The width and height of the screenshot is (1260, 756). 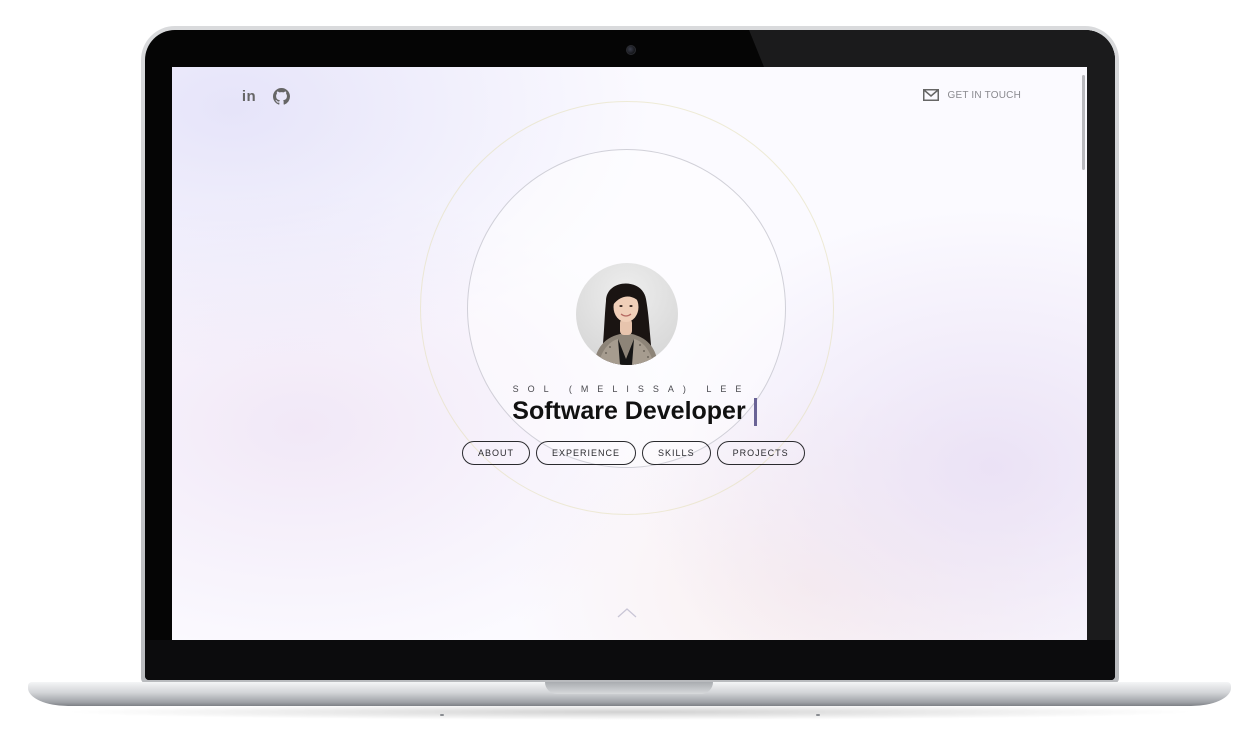 I want to click on social-links: in, so click(x=265, y=96).